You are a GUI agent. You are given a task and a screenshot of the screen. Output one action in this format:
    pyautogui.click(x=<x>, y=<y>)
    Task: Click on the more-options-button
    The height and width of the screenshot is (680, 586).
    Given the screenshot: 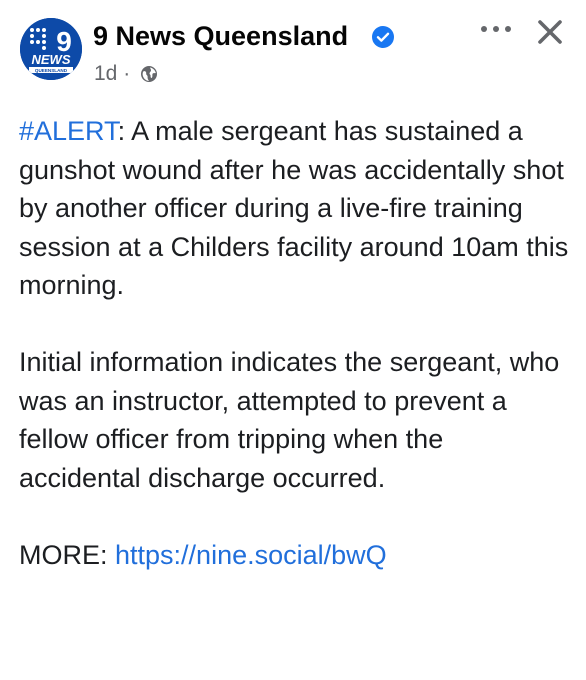 What is the action you would take?
    pyautogui.click(x=496, y=29)
    